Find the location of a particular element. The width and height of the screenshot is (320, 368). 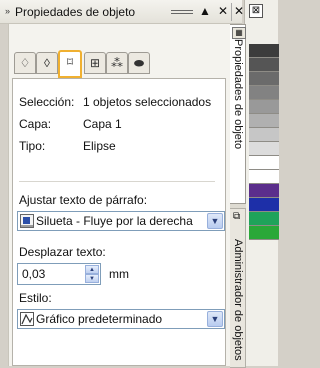

tab-object-manager: ⧉ Administrador de objetos is located at coordinates (238, 288).